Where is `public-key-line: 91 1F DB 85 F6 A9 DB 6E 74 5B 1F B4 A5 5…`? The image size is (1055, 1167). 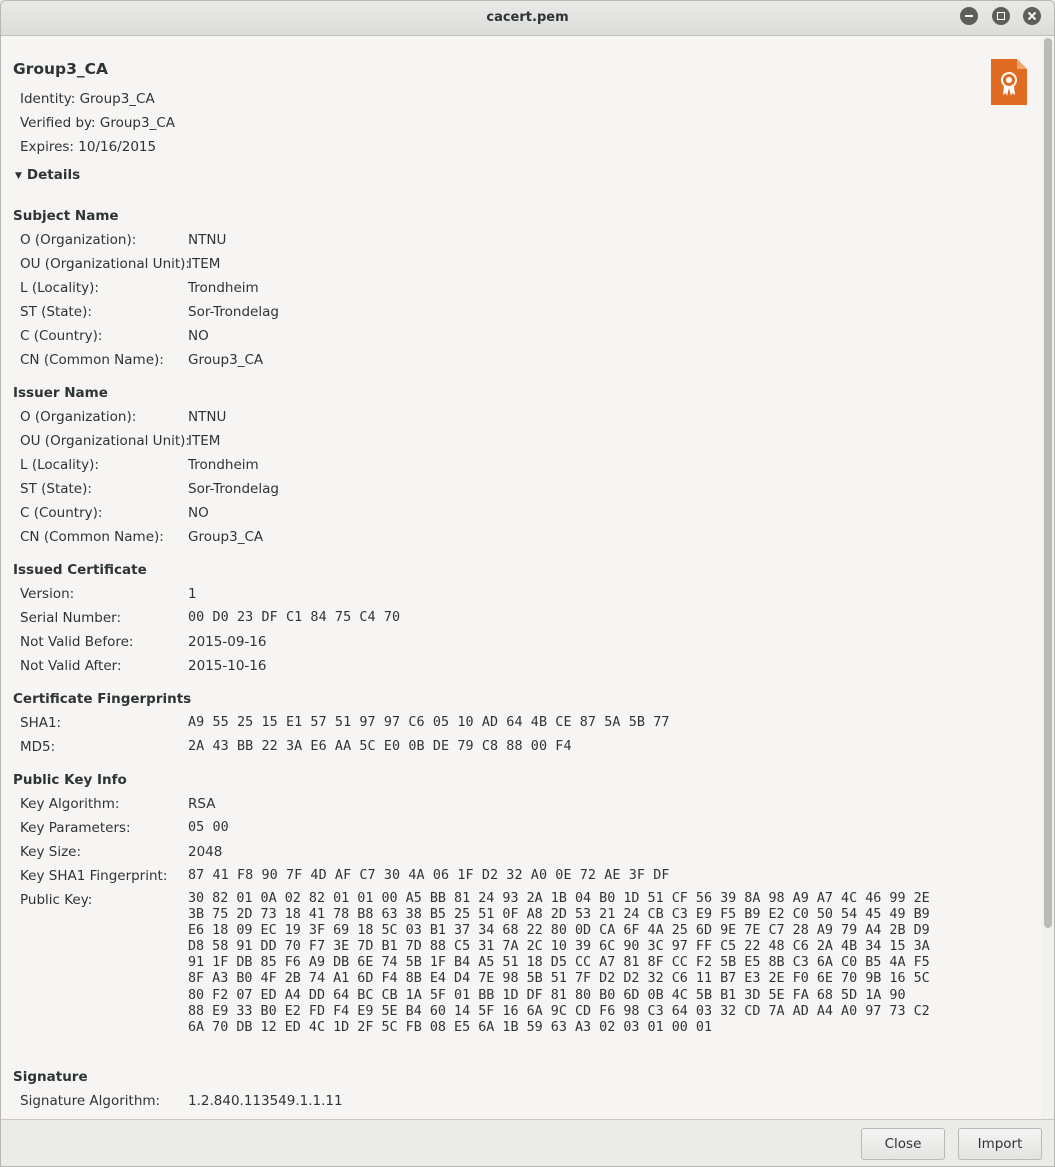
public-key-line: 91 1F DB 85 F6 A9 DB 6E 74 5B 1F B4 A5 5… is located at coordinates (559, 963).